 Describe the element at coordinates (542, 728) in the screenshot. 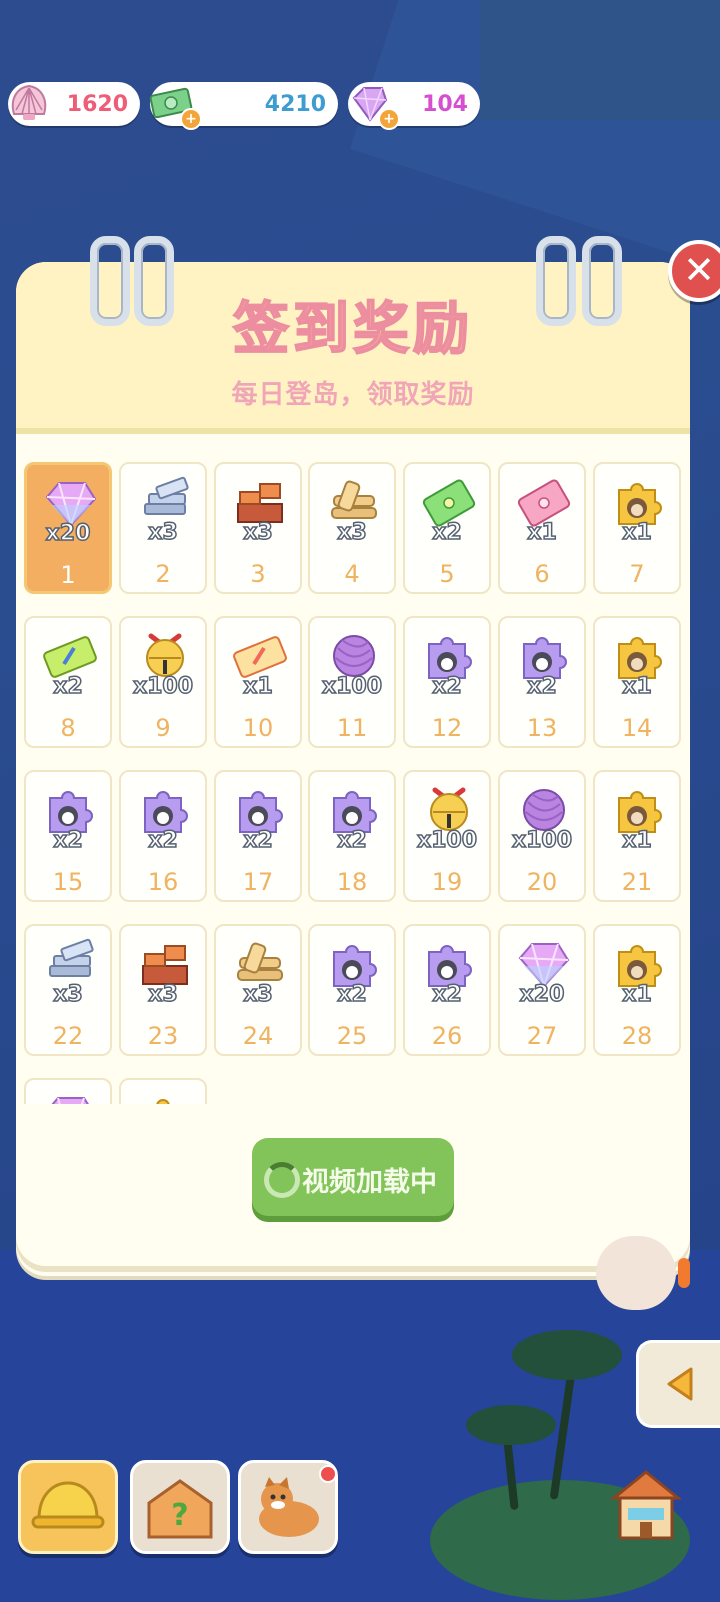

I see `reward-day-number: 13` at that location.